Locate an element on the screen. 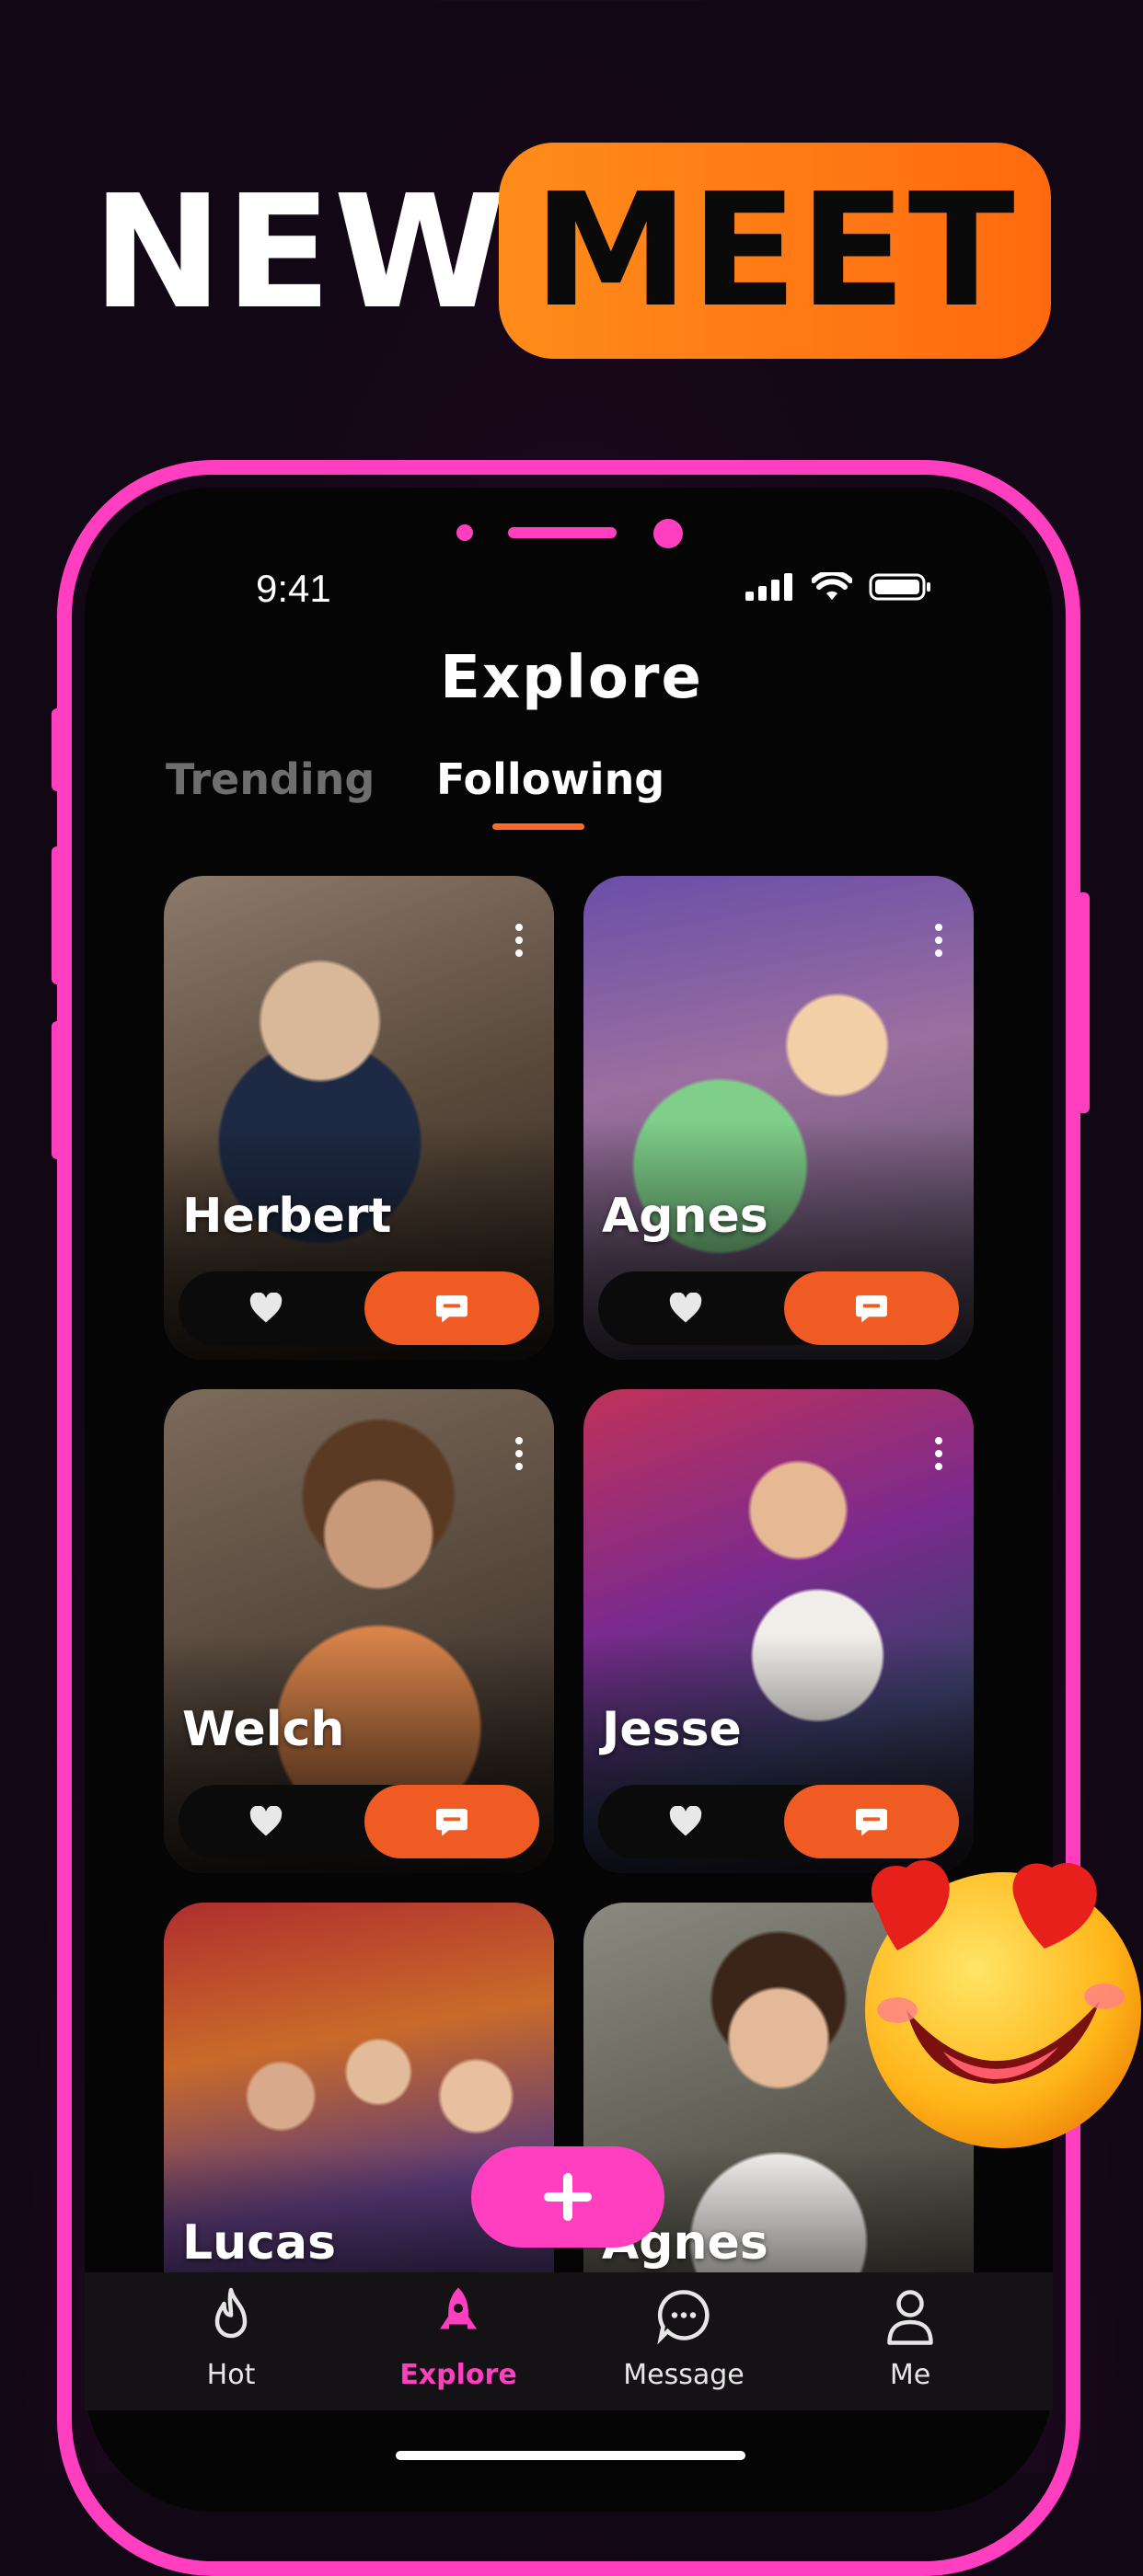 This screenshot has height=2576, width=1143. profile-name: Agnes is located at coordinates (685, 1216).